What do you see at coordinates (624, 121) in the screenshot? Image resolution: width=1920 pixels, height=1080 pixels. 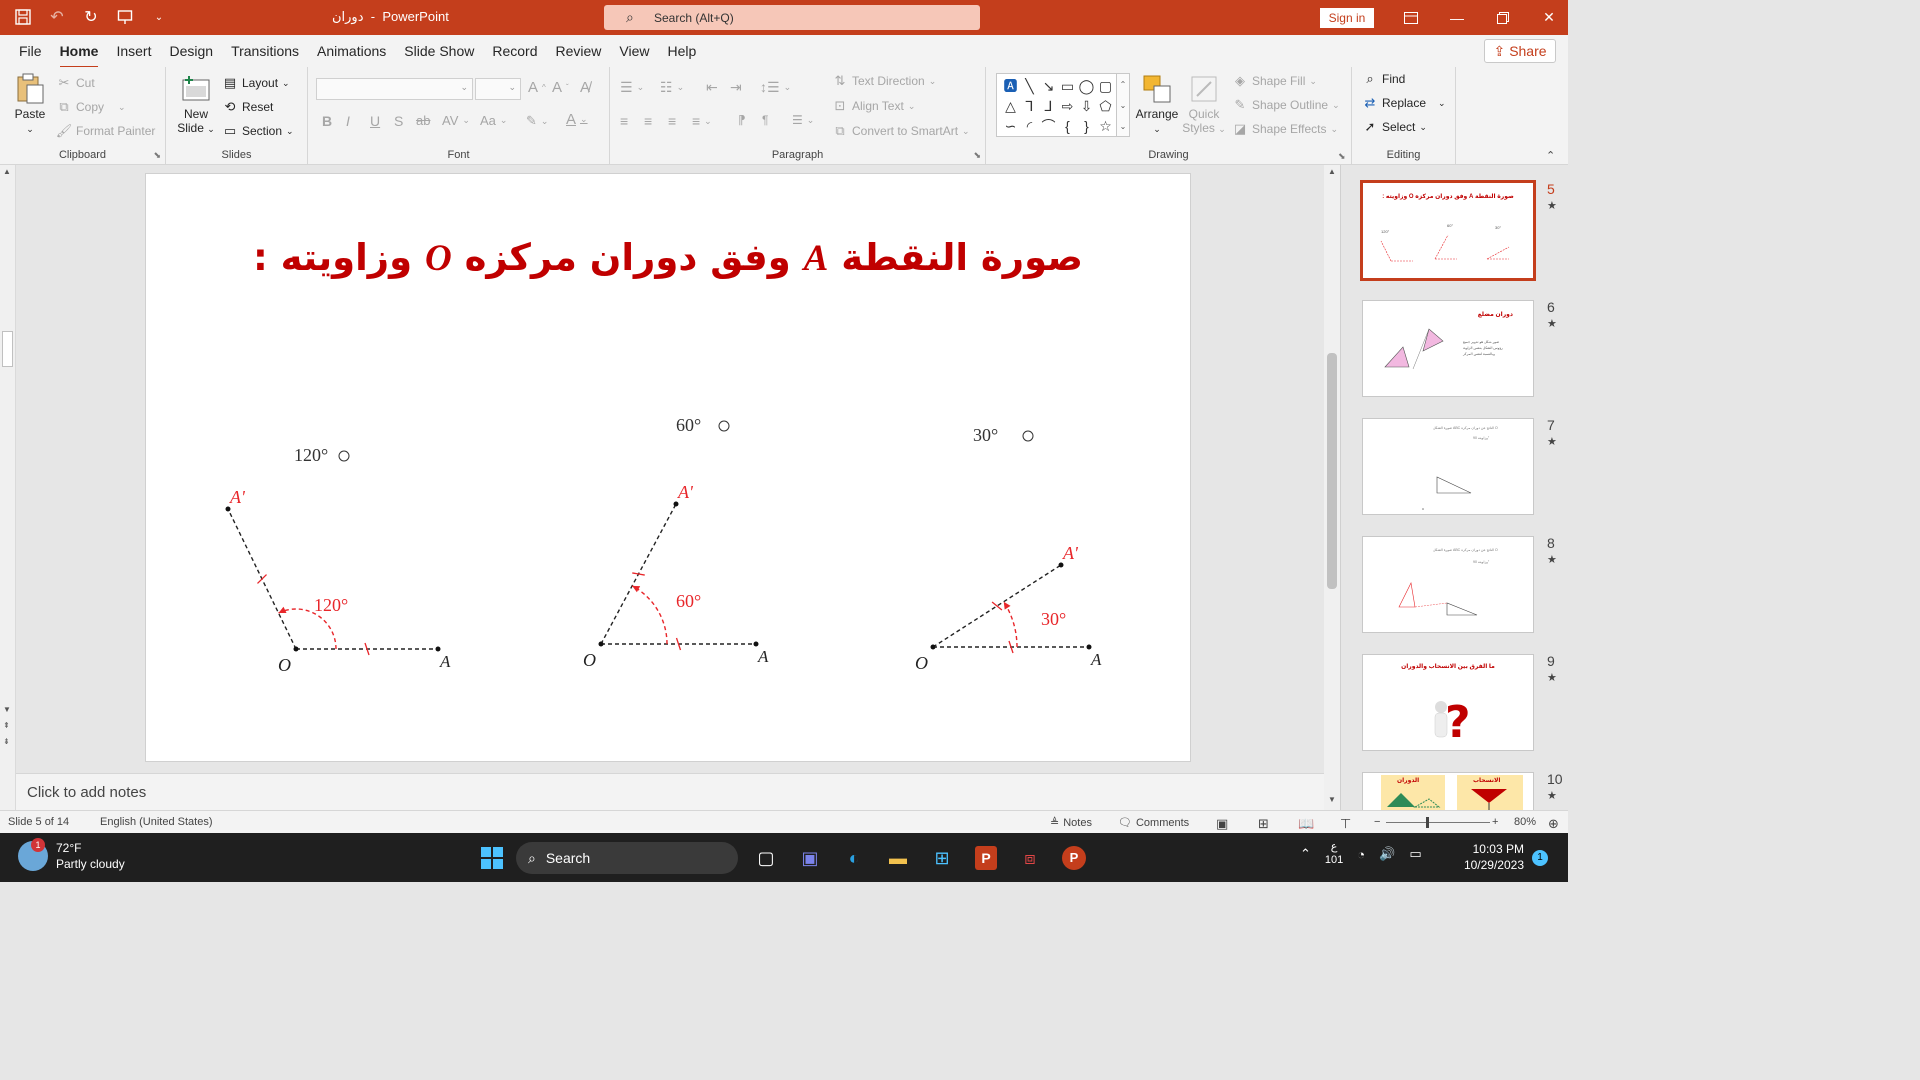 I see `align-left-icon: ≡` at bounding box center [624, 121].